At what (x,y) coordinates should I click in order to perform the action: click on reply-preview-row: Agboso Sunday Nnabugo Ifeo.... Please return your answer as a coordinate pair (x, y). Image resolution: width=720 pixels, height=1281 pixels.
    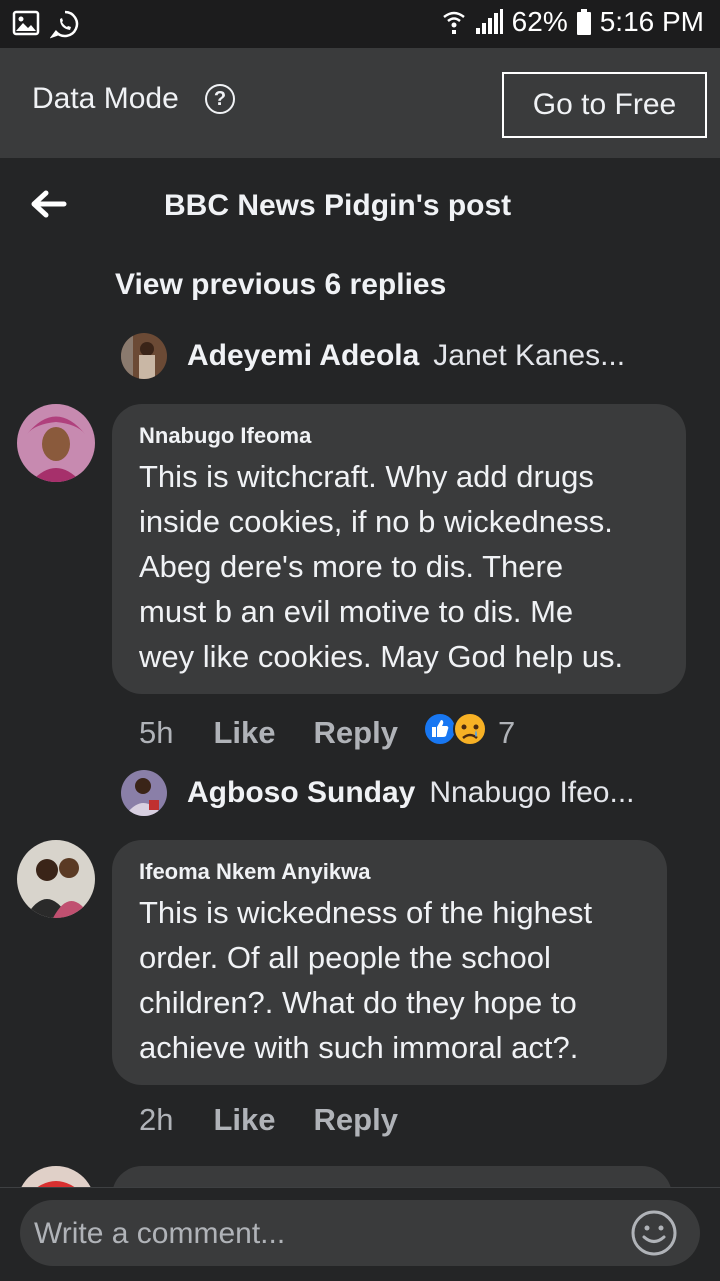
    Looking at the image, I should click on (378, 793).